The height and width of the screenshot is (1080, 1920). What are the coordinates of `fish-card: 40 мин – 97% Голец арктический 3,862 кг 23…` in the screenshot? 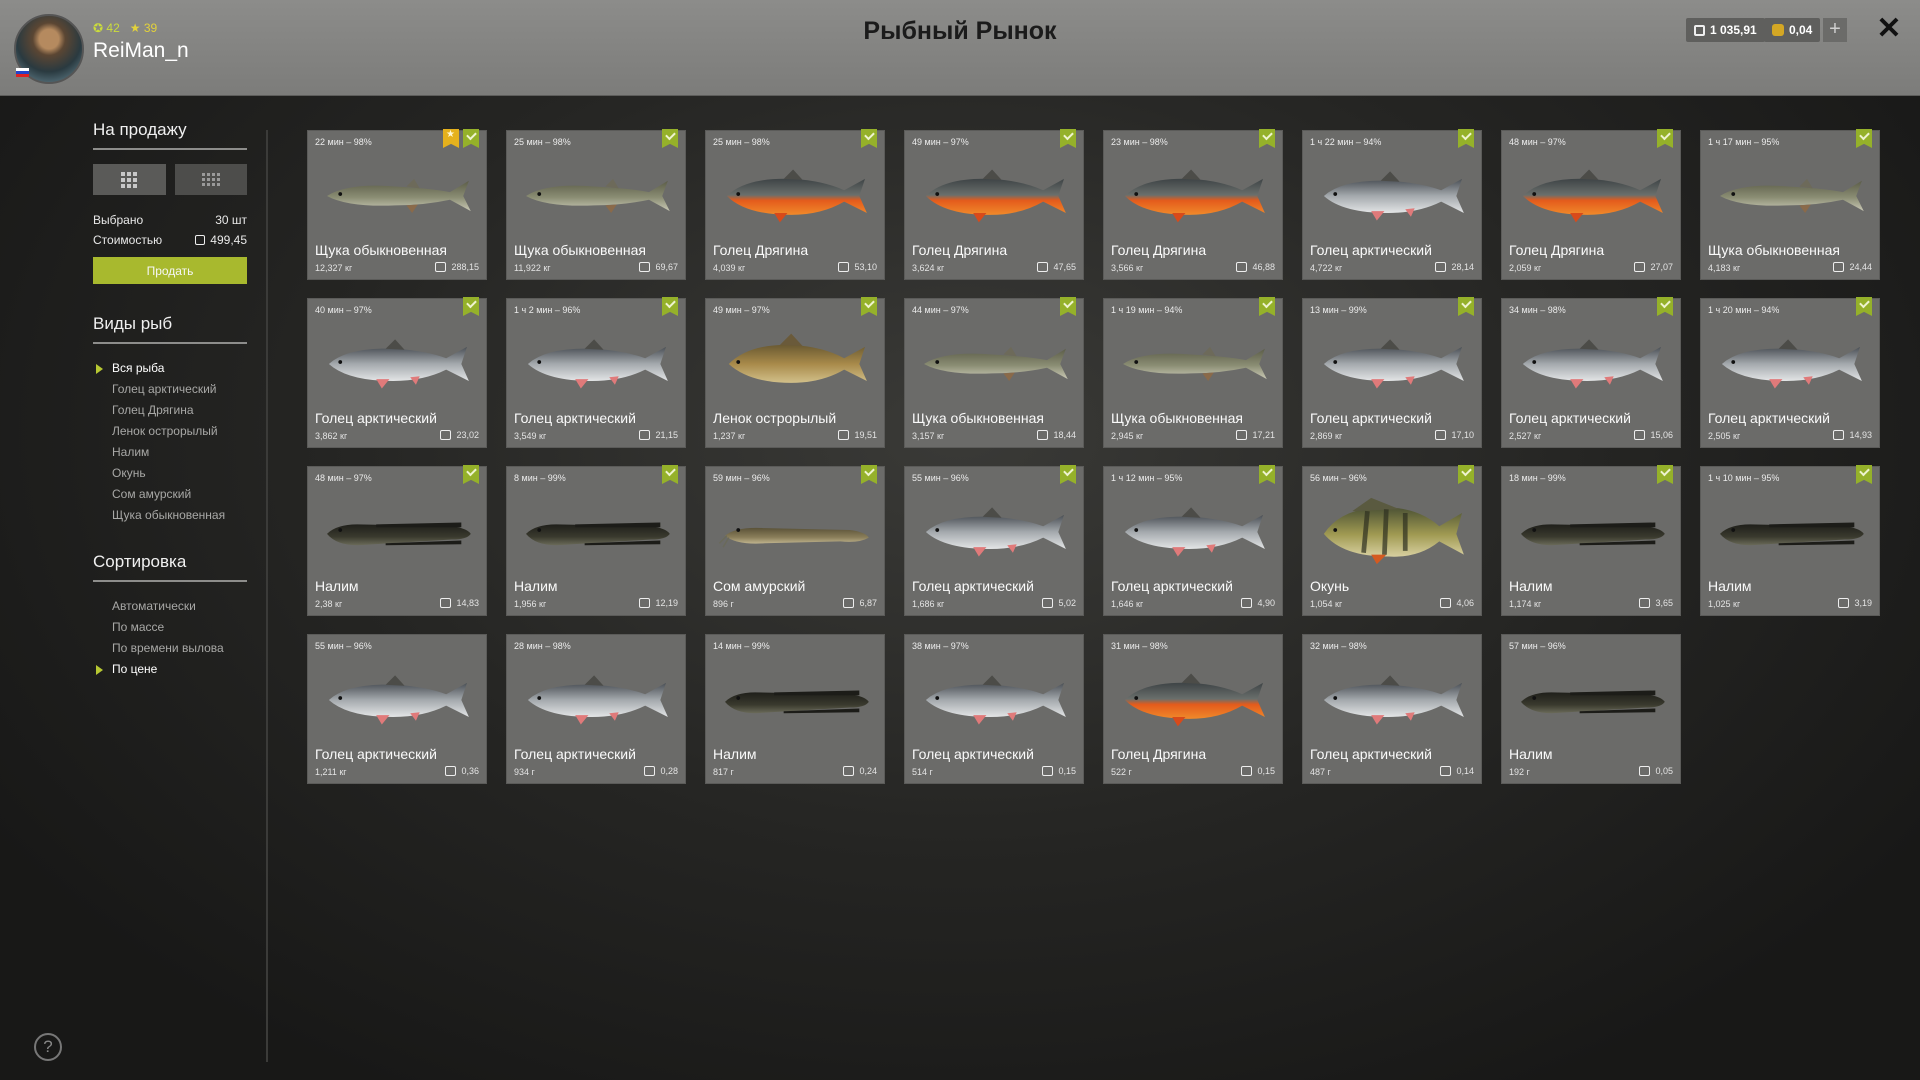 It's located at (397, 372).